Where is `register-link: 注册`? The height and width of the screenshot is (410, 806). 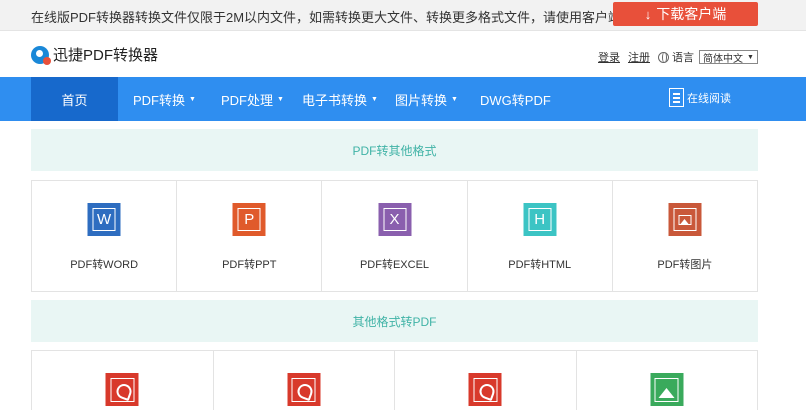 register-link: 注册 is located at coordinates (639, 57).